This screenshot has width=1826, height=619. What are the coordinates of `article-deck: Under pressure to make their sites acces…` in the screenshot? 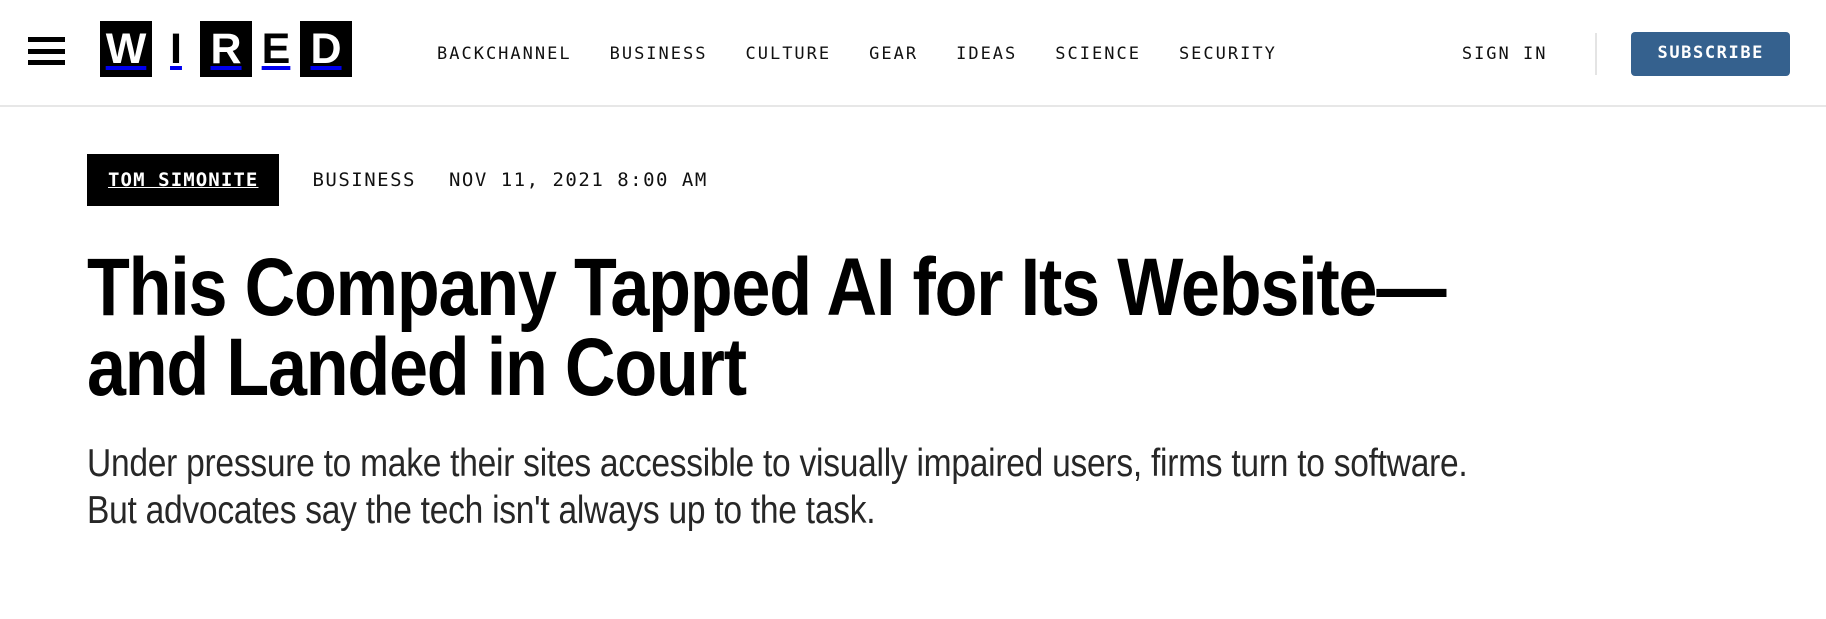 It's located at (777, 487).